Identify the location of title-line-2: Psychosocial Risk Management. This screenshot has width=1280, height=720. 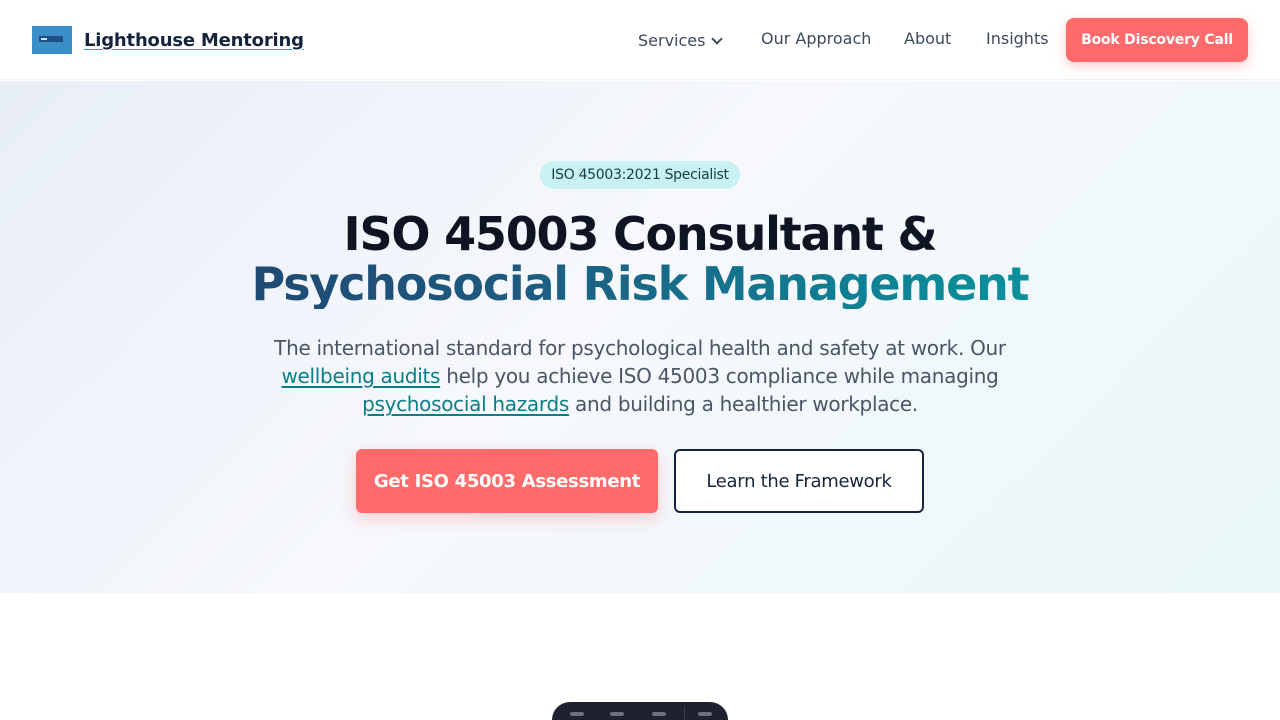
(640, 284).